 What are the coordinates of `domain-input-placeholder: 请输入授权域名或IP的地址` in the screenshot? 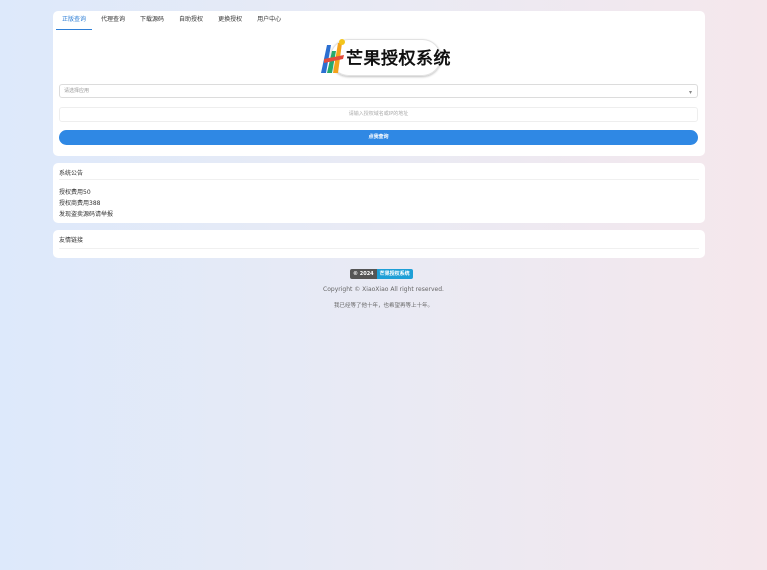 It's located at (378, 114).